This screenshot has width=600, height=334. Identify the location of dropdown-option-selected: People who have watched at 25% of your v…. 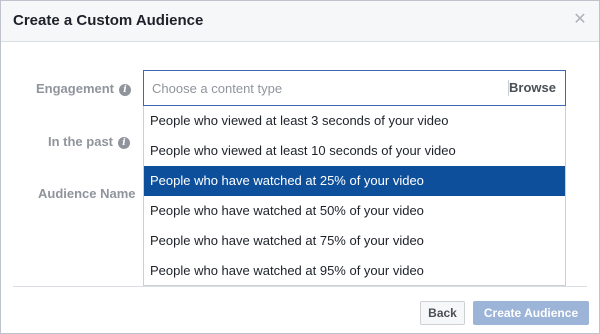
(354, 181).